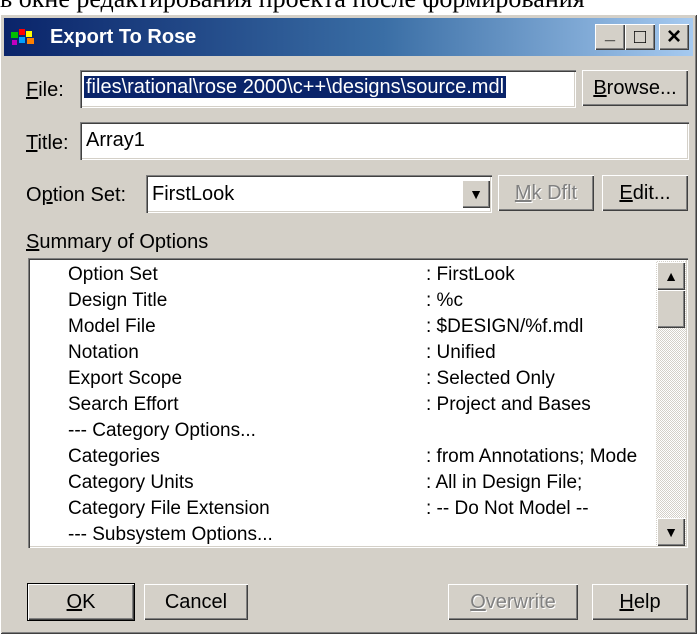  What do you see at coordinates (193, 194) in the screenshot?
I see `option-set-value: FirstLook` at bounding box center [193, 194].